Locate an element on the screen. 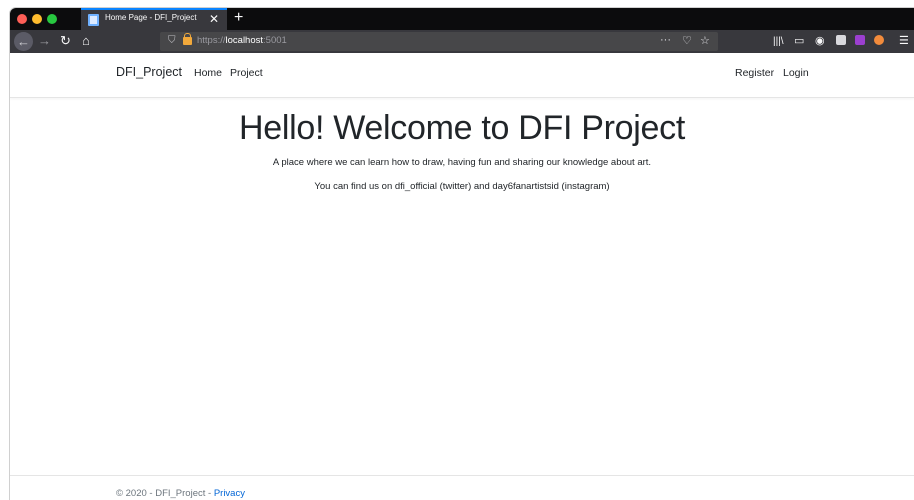 This screenshot has width=914, height=500. nav-link-login: Login is located at coordinates (796, 73).